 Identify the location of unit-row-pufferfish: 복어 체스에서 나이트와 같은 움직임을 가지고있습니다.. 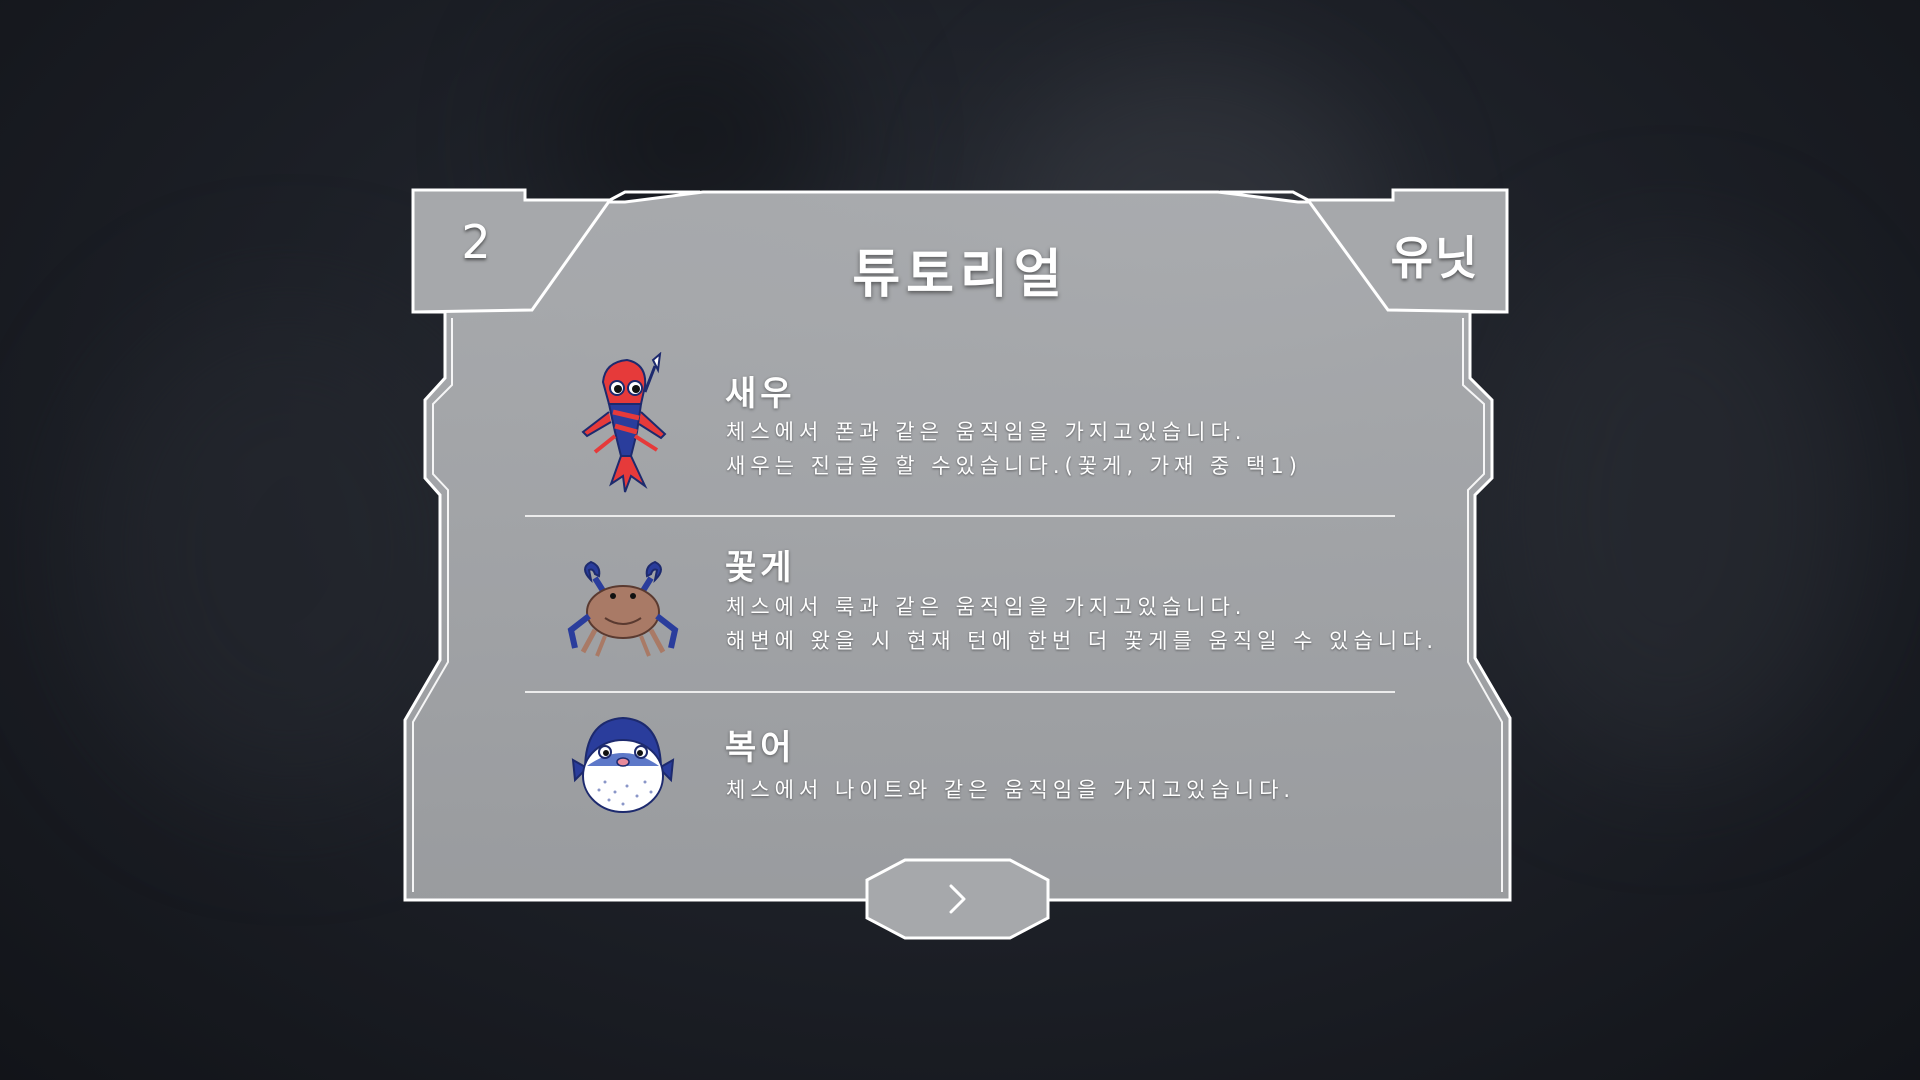
(960, 795).